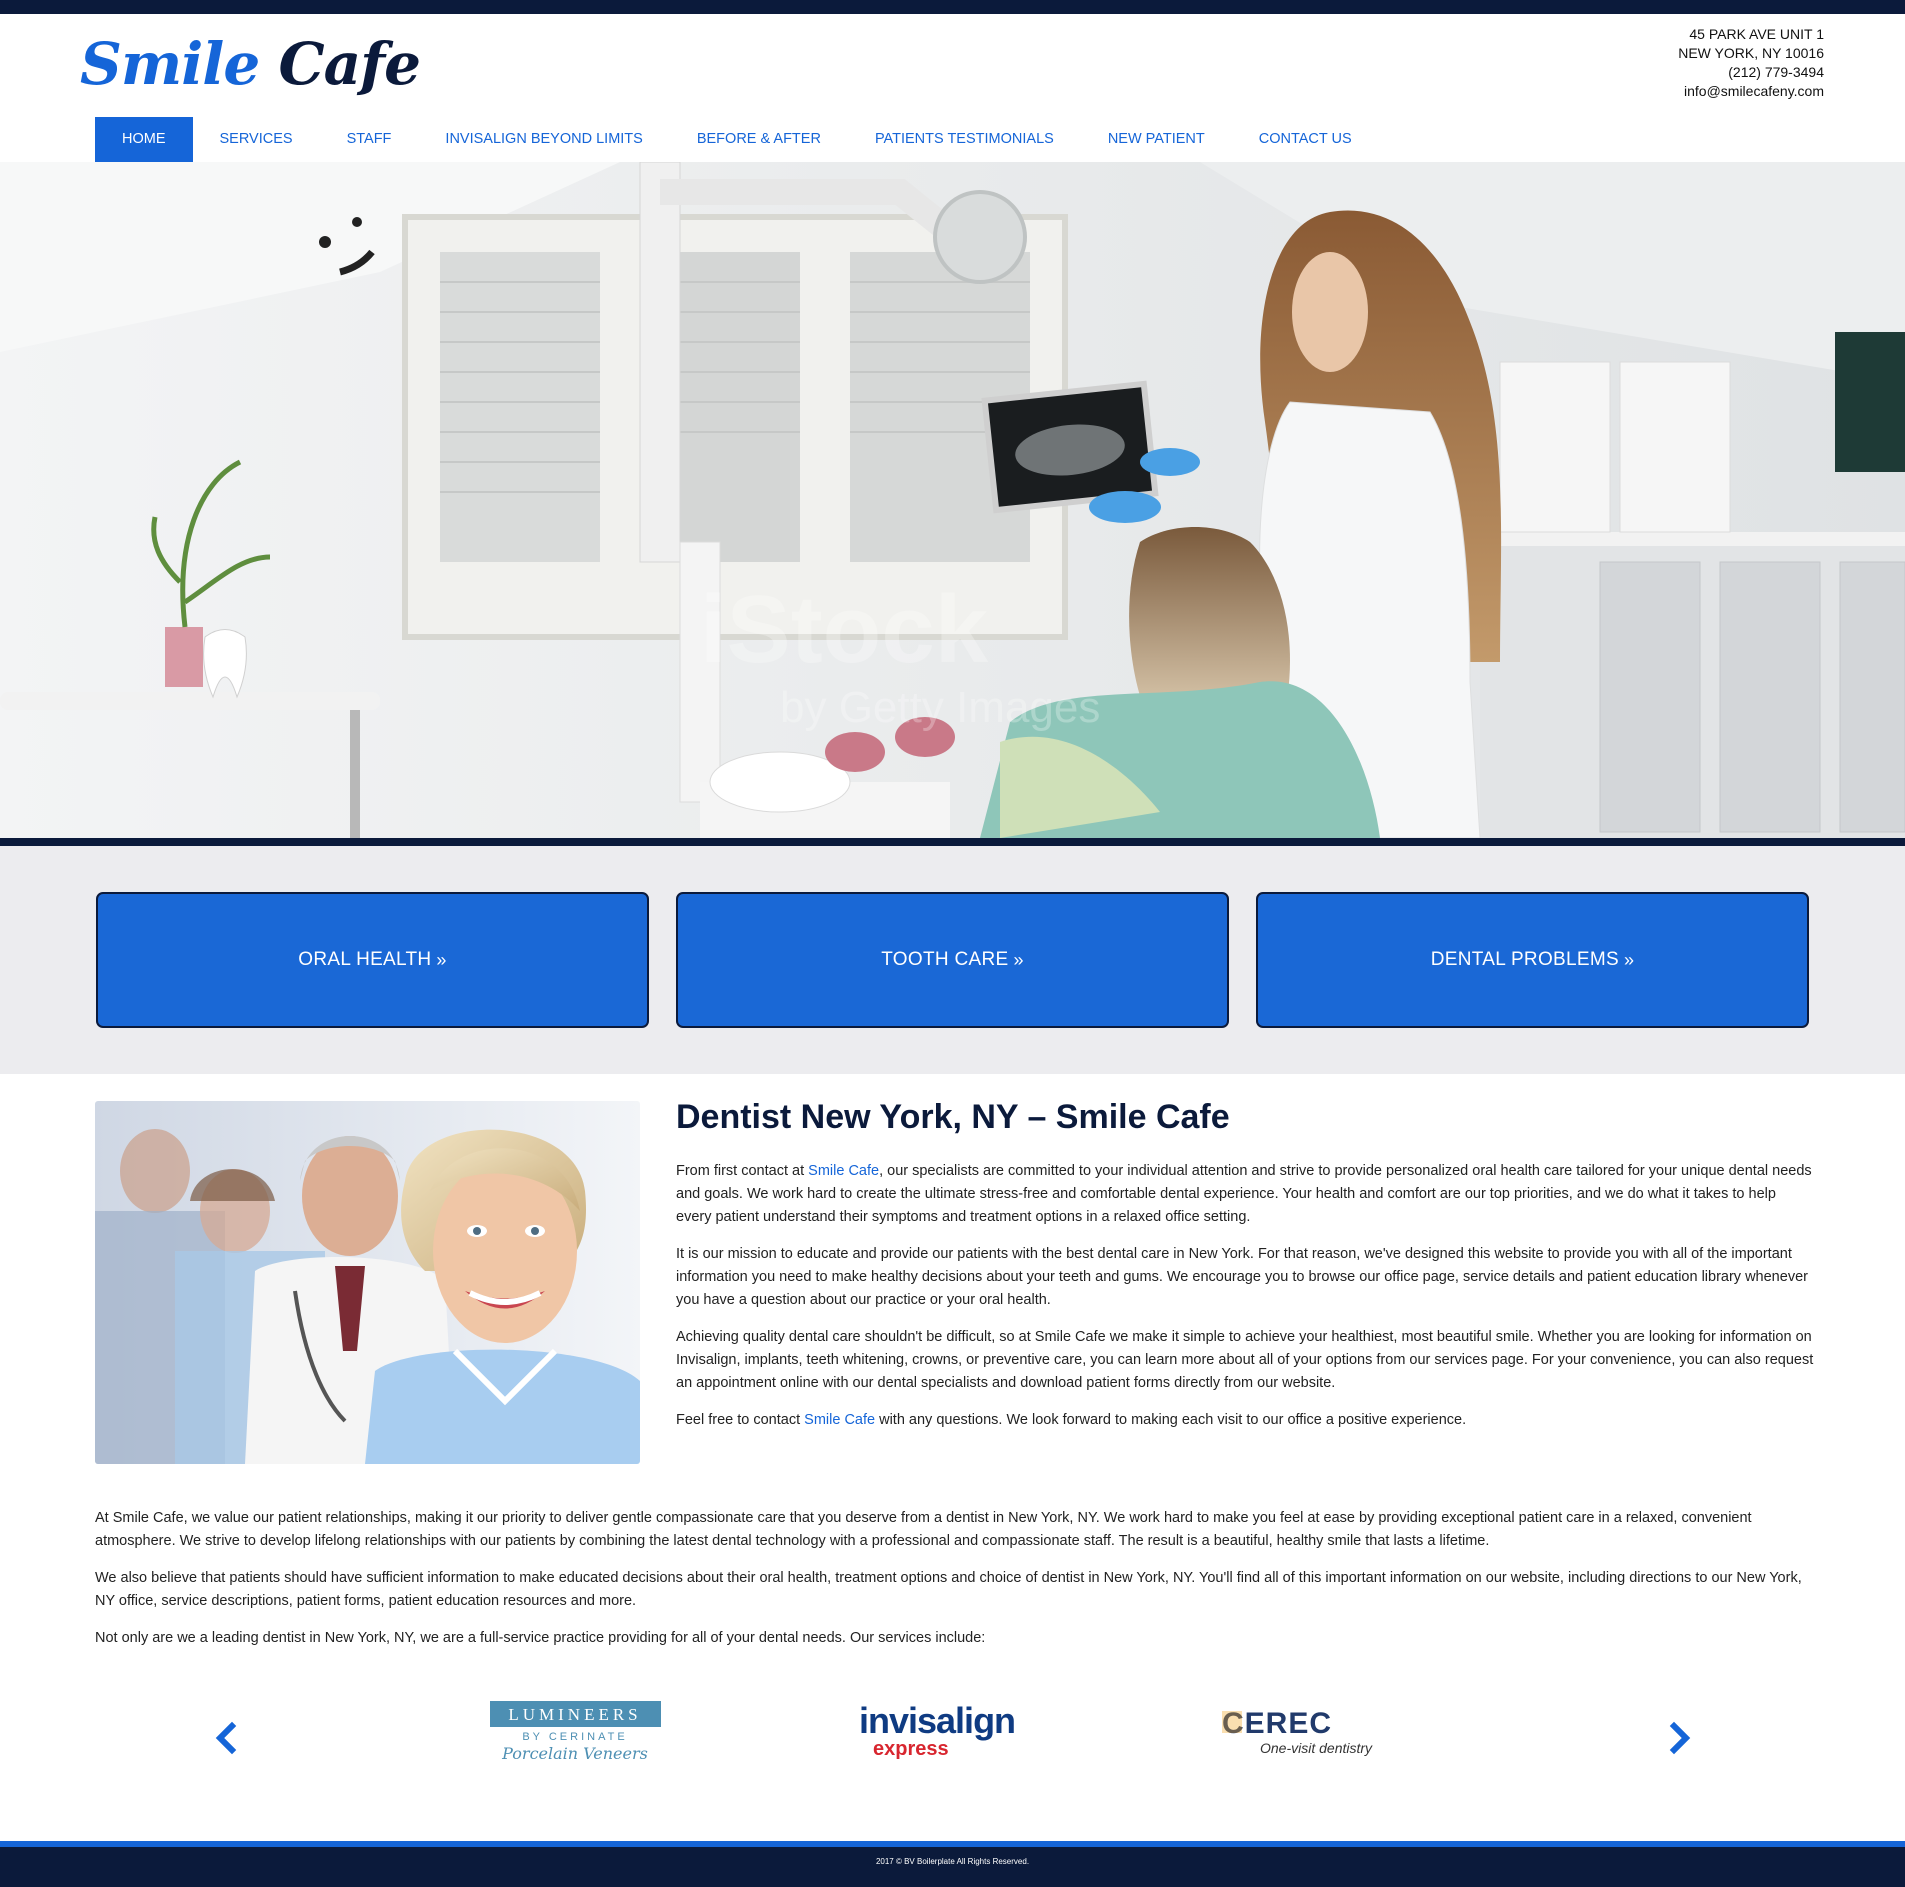 This screenshot has height=1887, width=1905. What do you see at coordinates (349, 64) in the screenshot?
I see `logo-word-cafe: Cafe` at bounding box center [349, 64].